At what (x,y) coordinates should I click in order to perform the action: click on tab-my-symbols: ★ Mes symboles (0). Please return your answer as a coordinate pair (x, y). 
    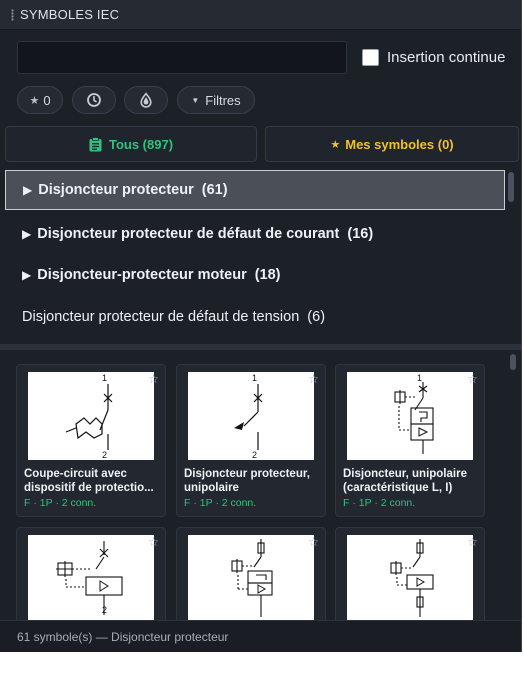
    Looking at the image, I should click on (392, 144).